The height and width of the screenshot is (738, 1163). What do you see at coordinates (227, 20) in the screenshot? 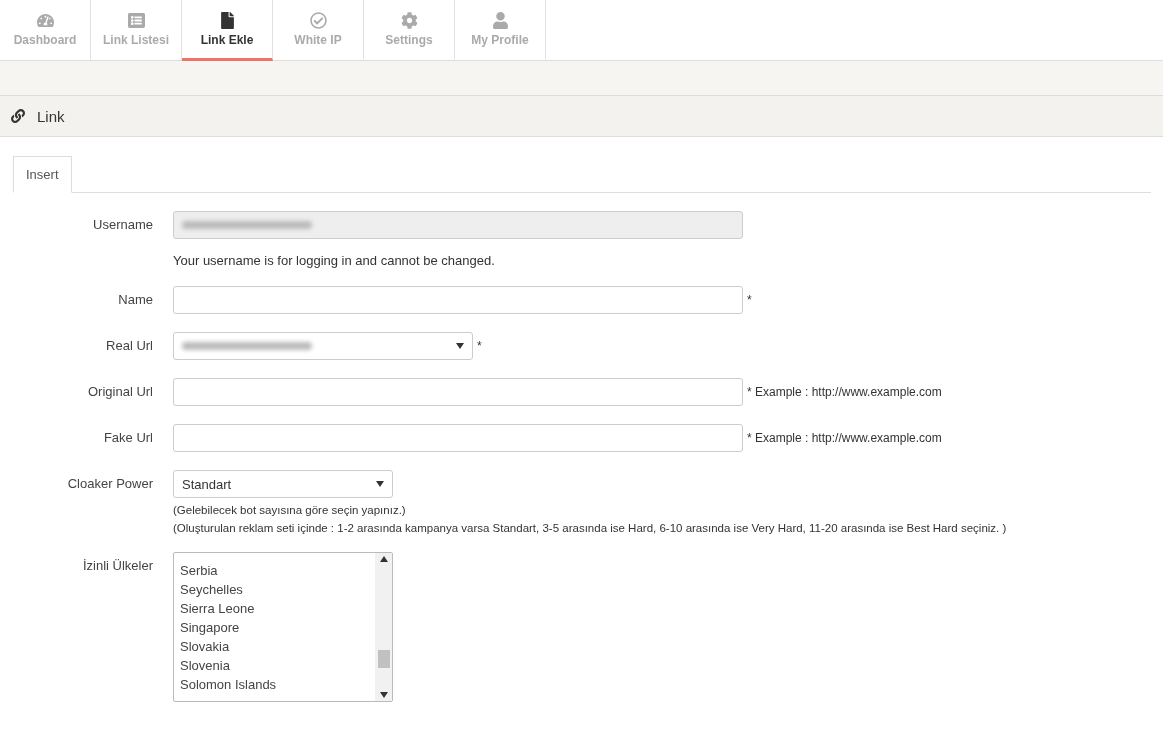
I see `file-icon` at bounding box center [227, 20].